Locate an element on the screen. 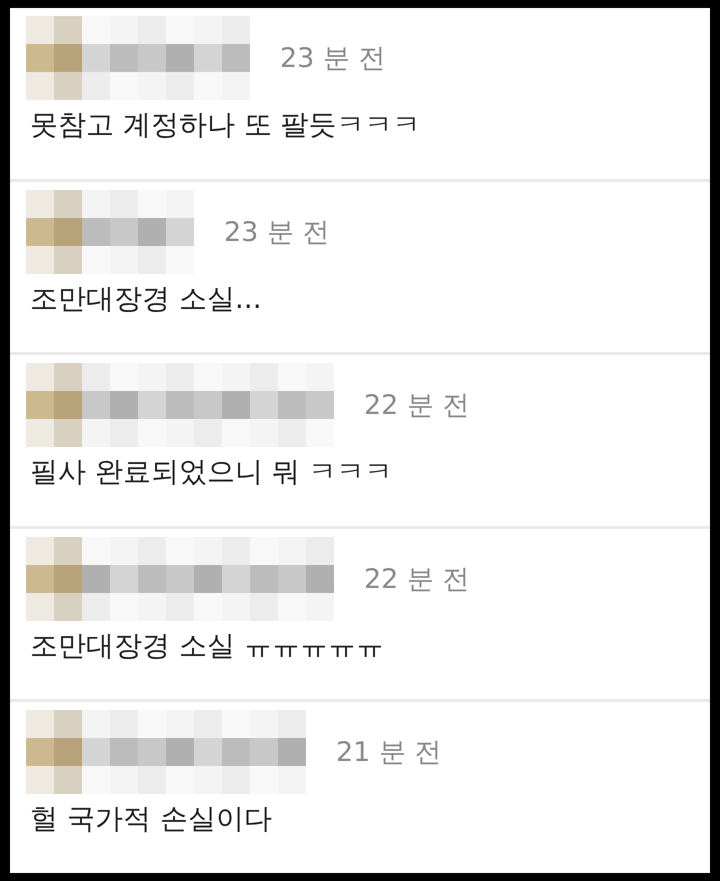 This screenshot has width=720, height=881. comment-text: 조만대장경 소실 ㅠㅠㅠㅠㅠ is located at coordinates (207, 646).